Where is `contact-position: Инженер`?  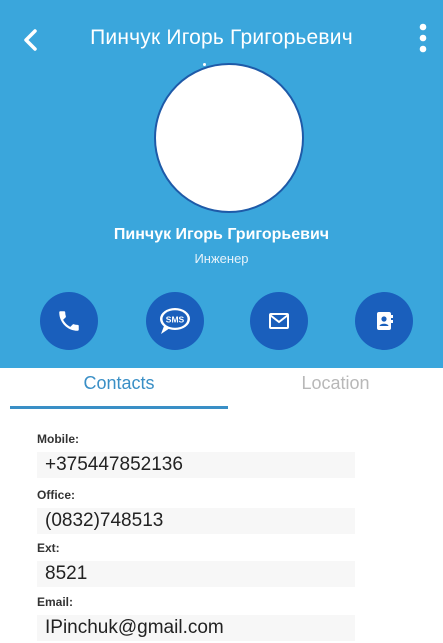
contact-position: Инженер is located at coordinates (221, 258).